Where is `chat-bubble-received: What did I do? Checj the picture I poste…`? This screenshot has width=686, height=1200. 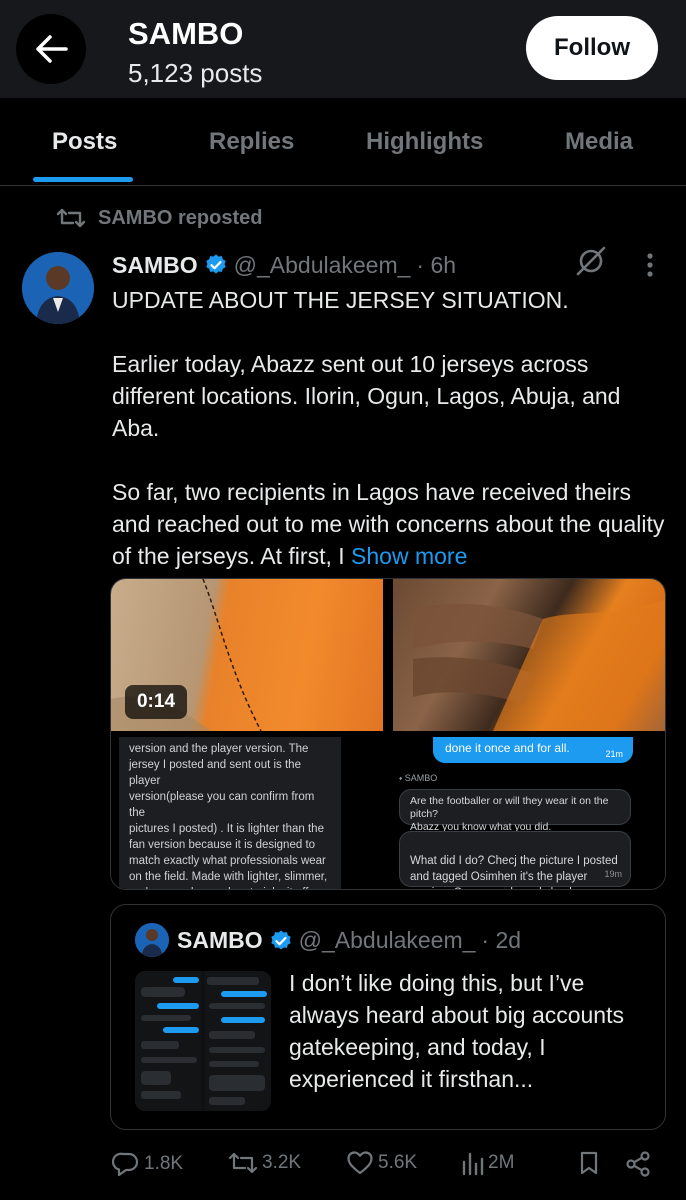 chat-bubble-received: What did I do? Checj the picture I poste… is located at coordinates (515, 860).